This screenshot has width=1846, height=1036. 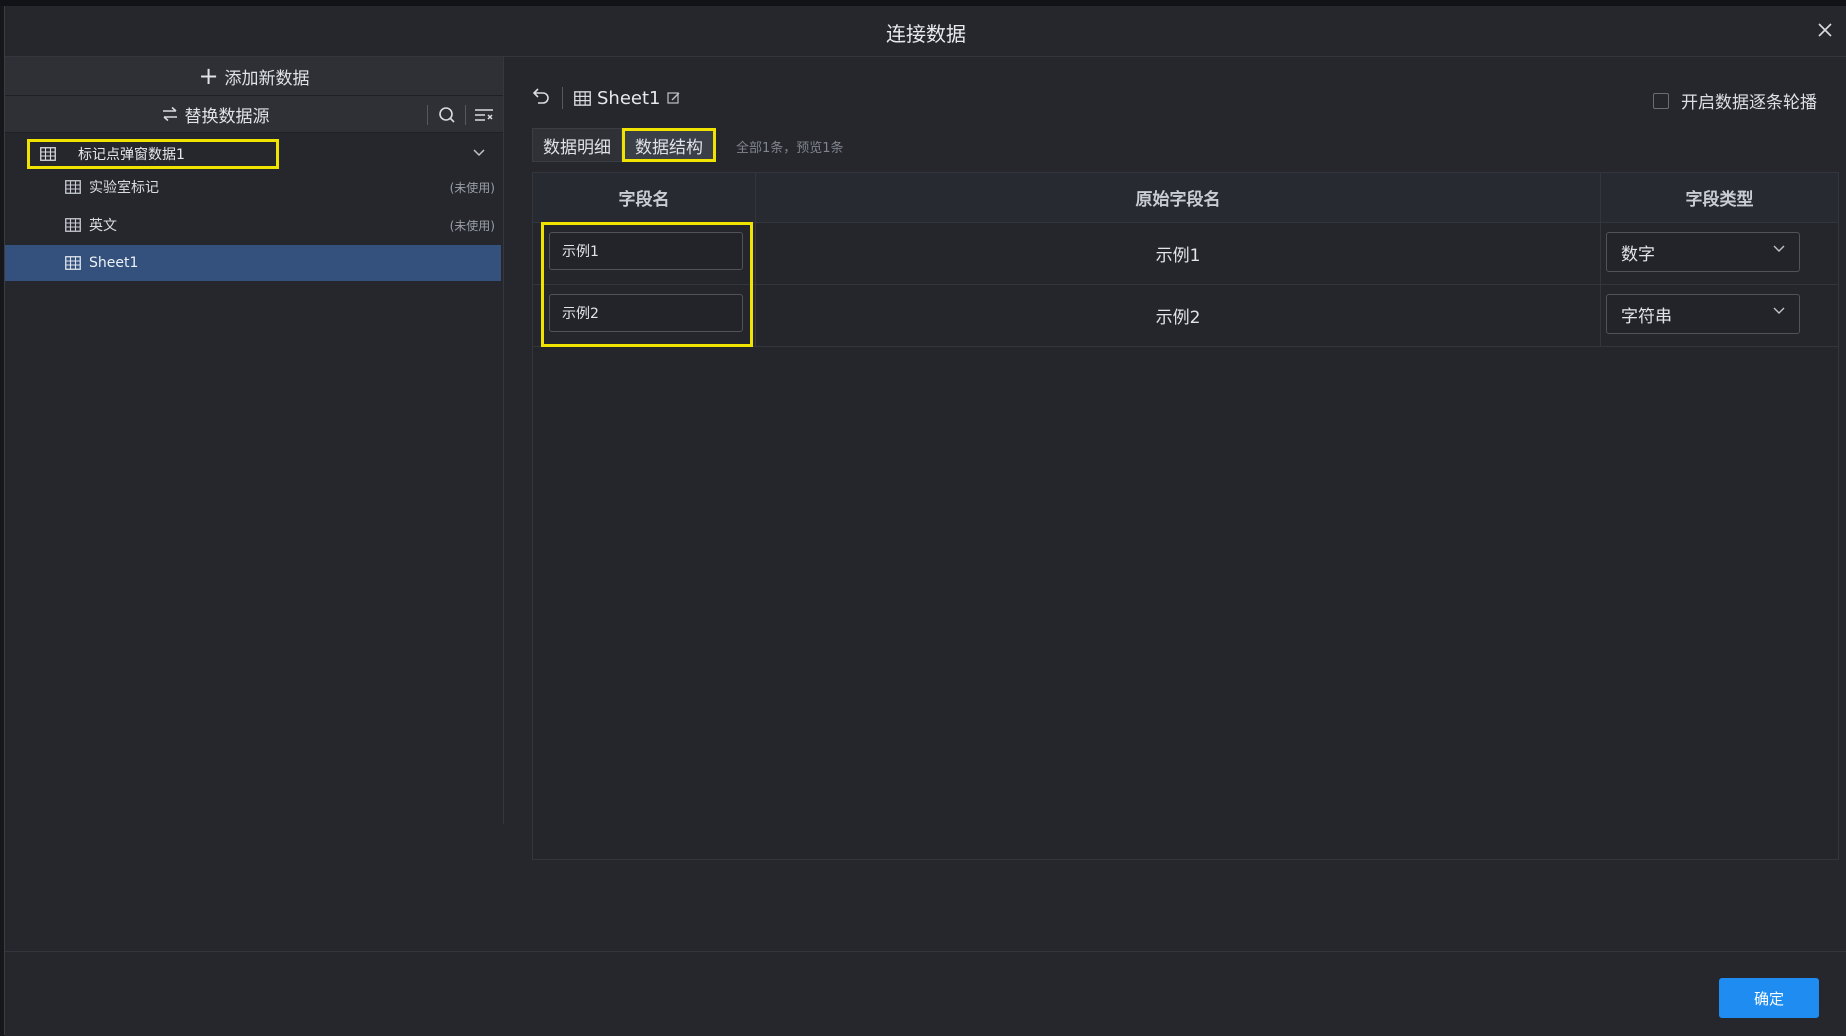 I want to click on dialog-titlebar: 连接数据, so click(x=925, y=31).